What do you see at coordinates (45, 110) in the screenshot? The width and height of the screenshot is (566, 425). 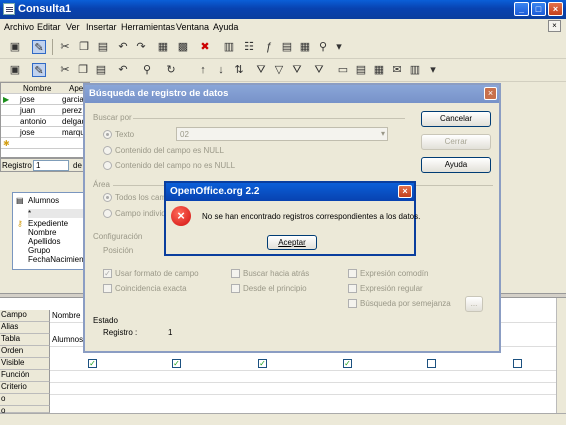 I see `table-row: juan perez` at bounding box center [45, 110].